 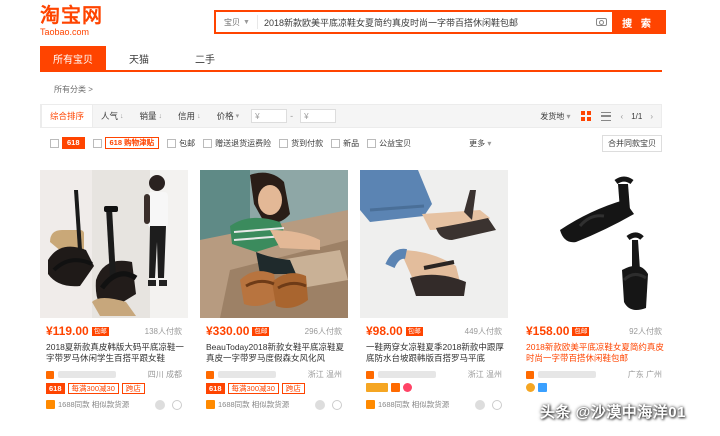 What do you see at coordinates (73, 89) in the screenshot?
I see `breadcrumb: 所有分类 >` at bounding box center [73, 89].